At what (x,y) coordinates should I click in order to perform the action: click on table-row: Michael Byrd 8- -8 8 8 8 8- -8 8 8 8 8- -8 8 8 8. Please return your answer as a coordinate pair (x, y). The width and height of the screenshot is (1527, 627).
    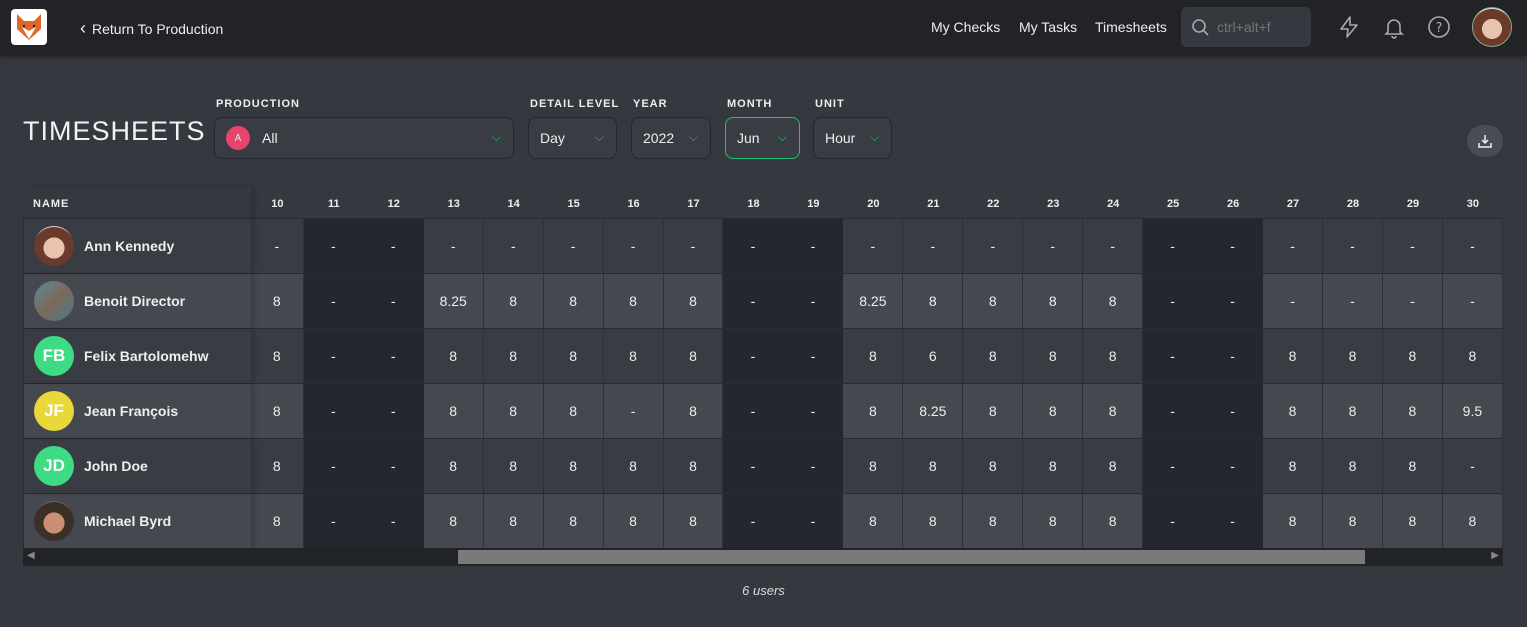
    Looking at the image, I should click on (763, 521).